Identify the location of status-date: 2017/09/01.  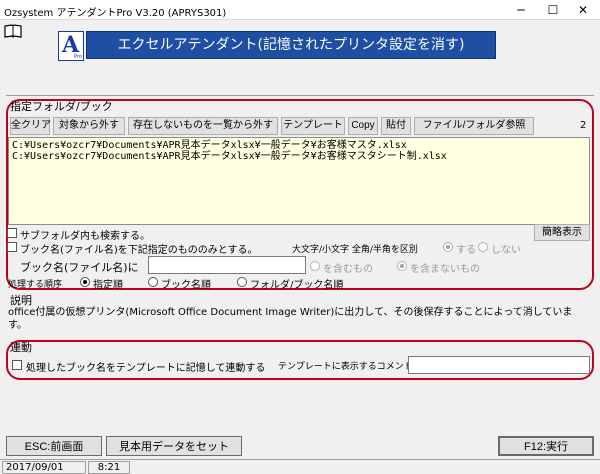
(44, 467).